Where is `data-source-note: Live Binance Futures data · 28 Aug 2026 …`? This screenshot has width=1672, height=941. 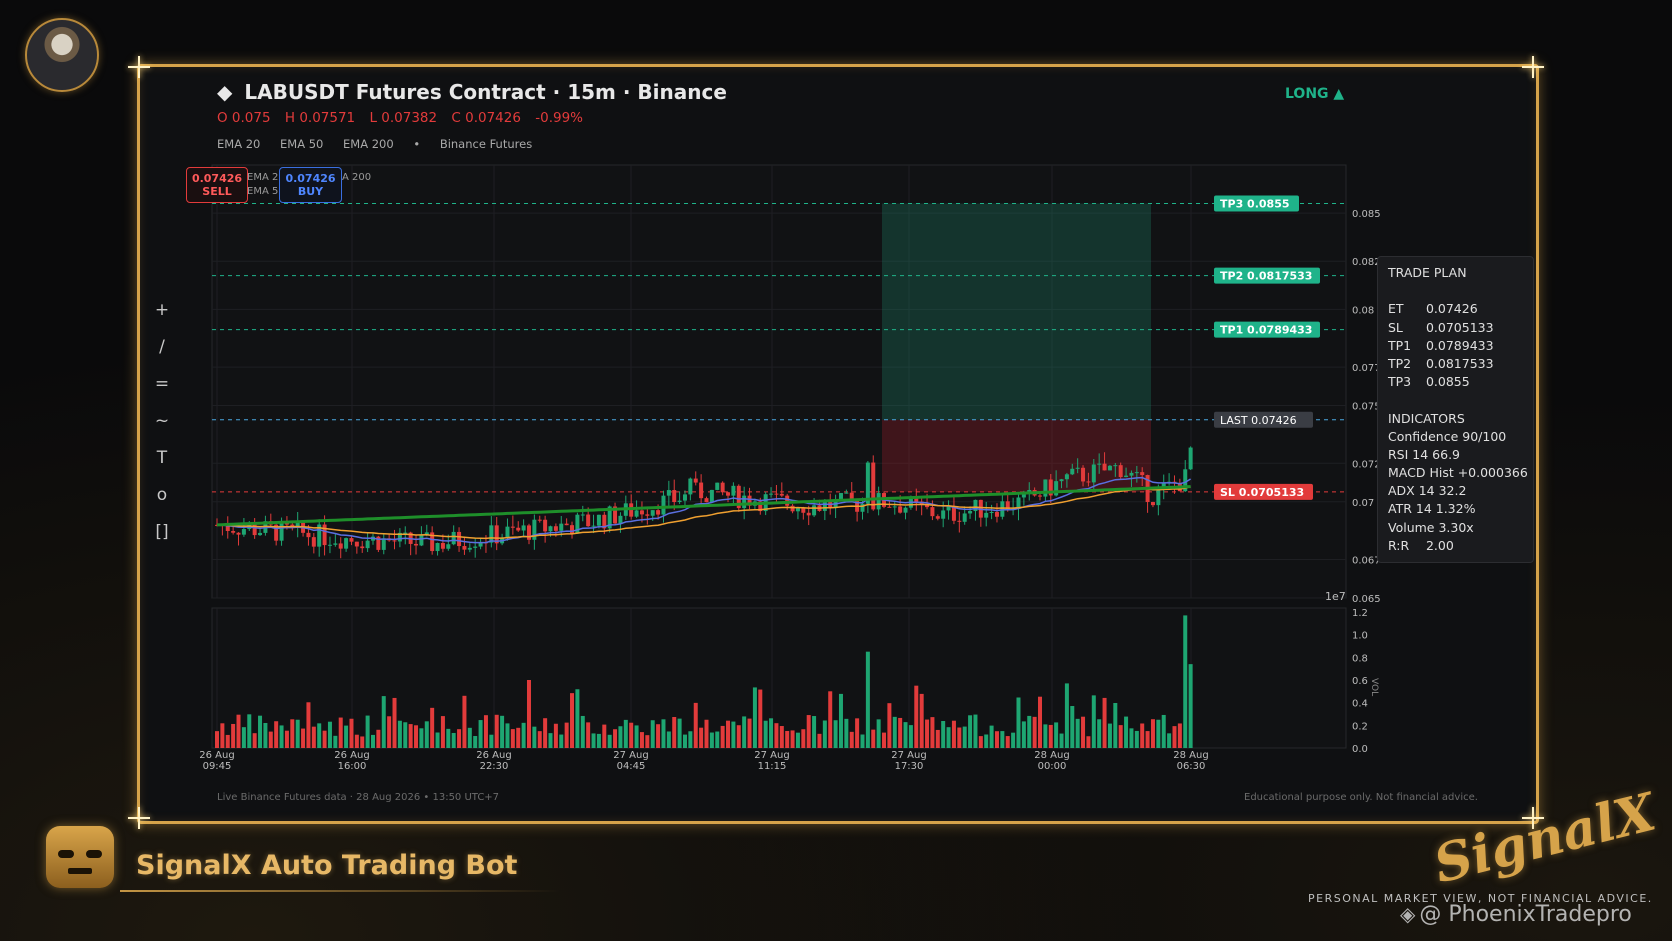 data-source-note: Live Binance Futures data · 28 Aug 2026 … is located at coordinates (358, 797).